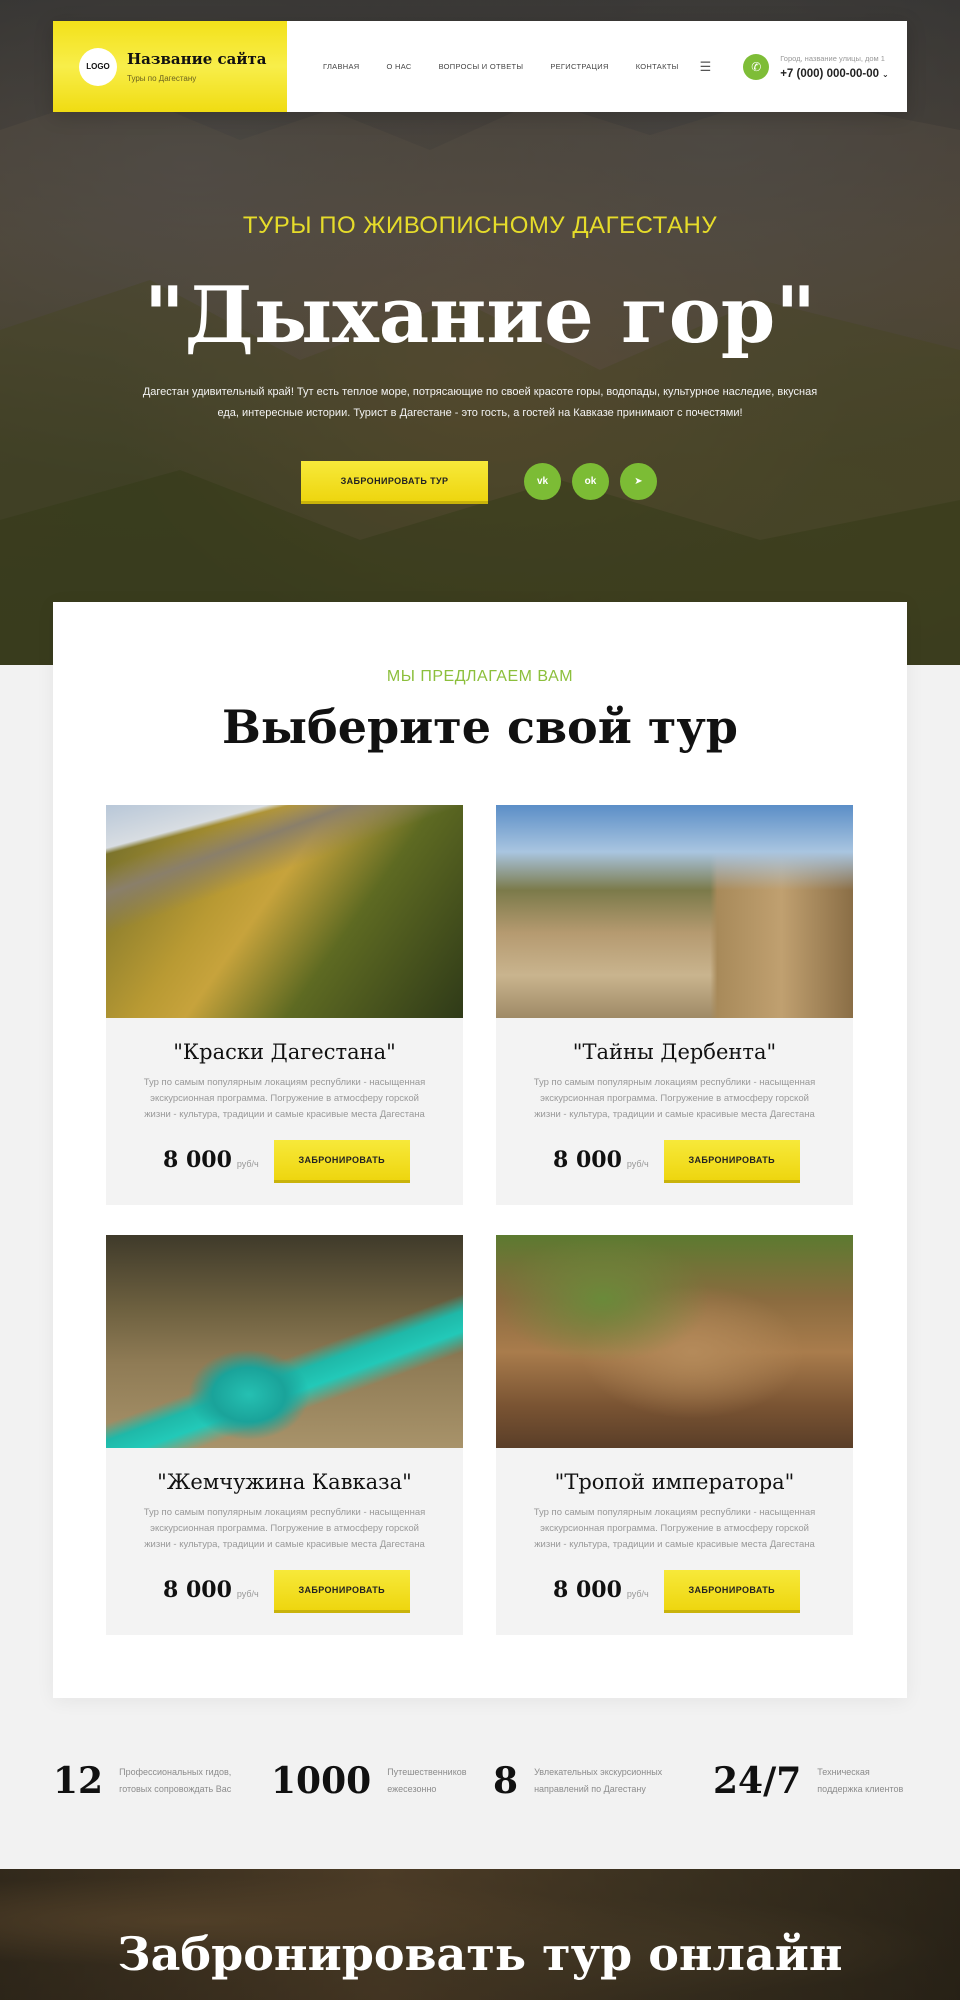 This screenshot has height=2000, width=960. I want to click on stat-number: 1000, so click(321, 1781).